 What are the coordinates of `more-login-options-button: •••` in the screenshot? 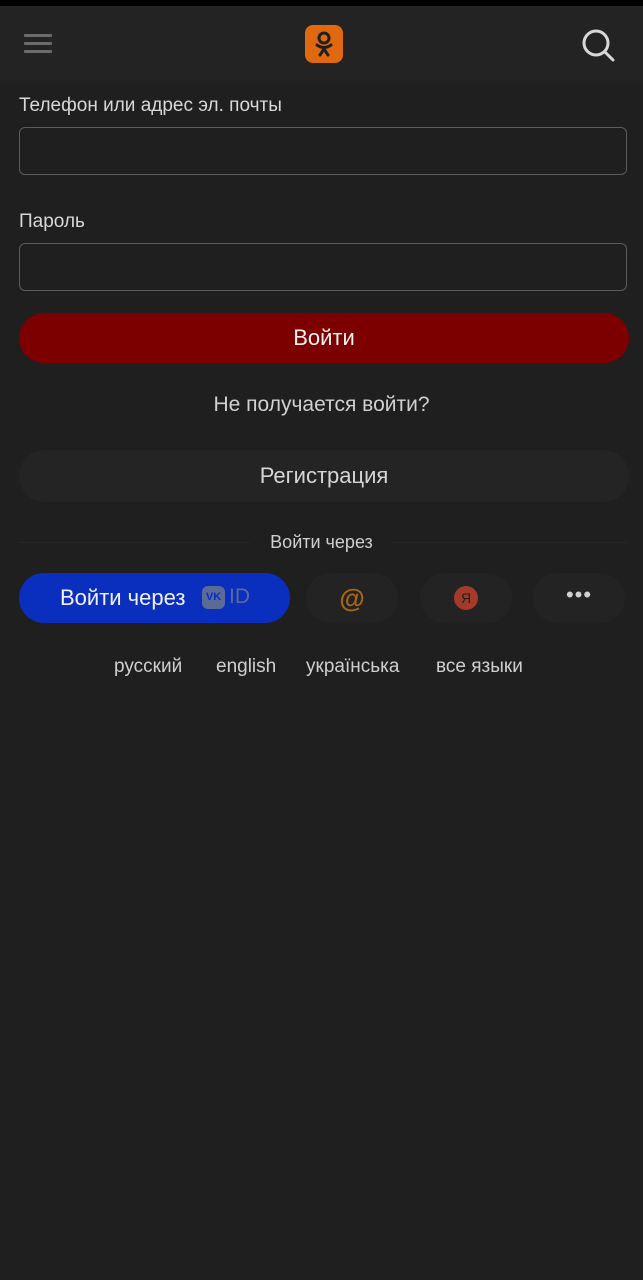 It's located at (579, 598).